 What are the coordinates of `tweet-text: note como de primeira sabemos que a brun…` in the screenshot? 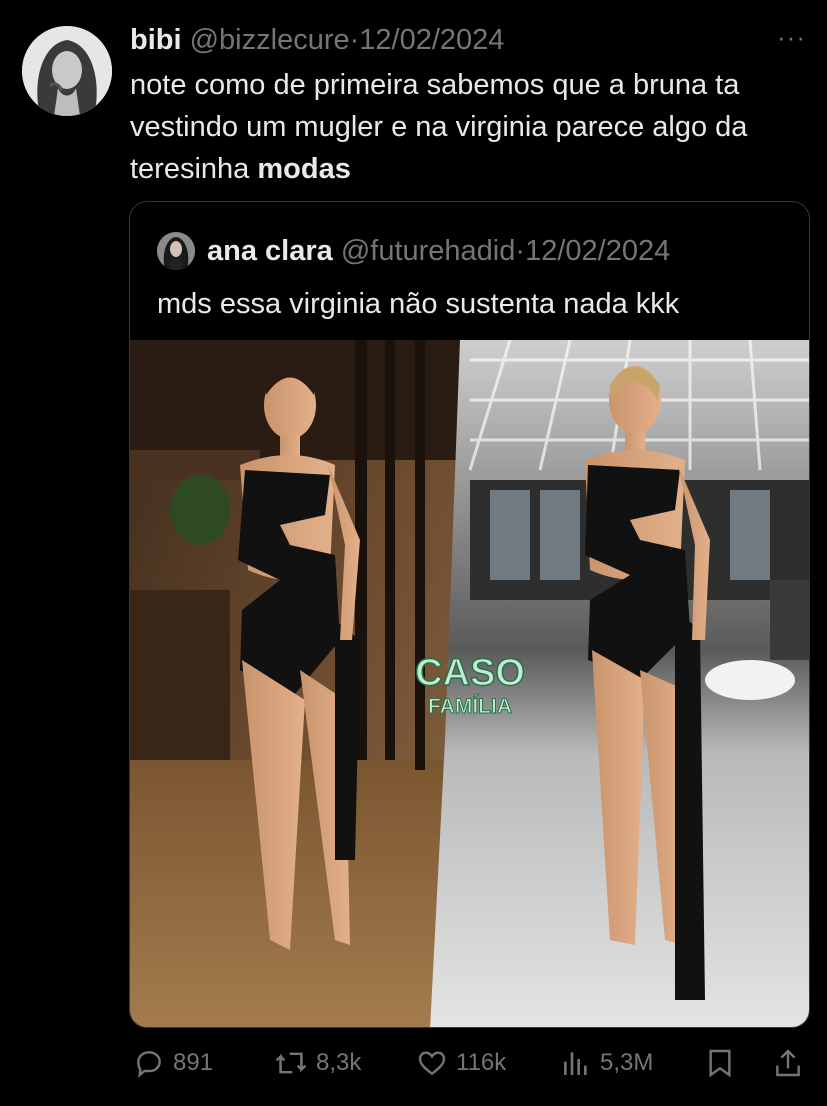 It's located at (470, 127).